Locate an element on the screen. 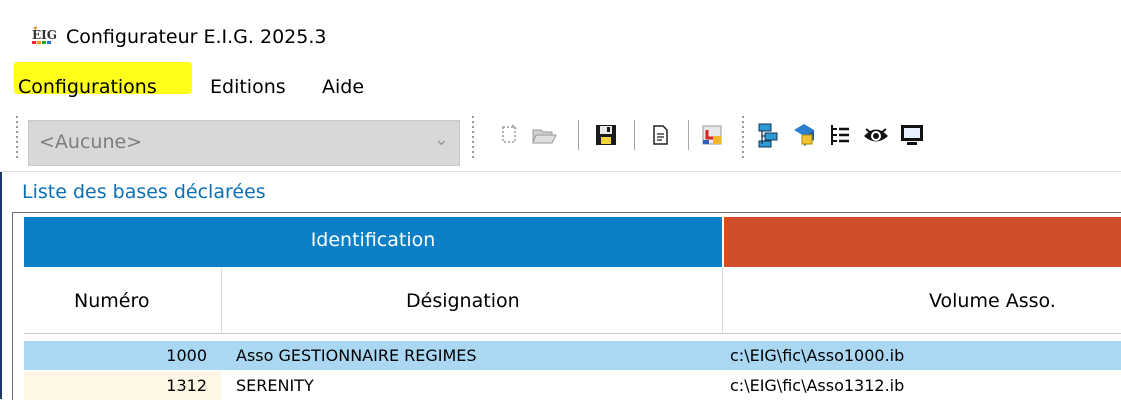 Image resolution: width=1121 pixels, height=400 pixels. app-logo-icon: EIG is located at coordinates (44, 35).